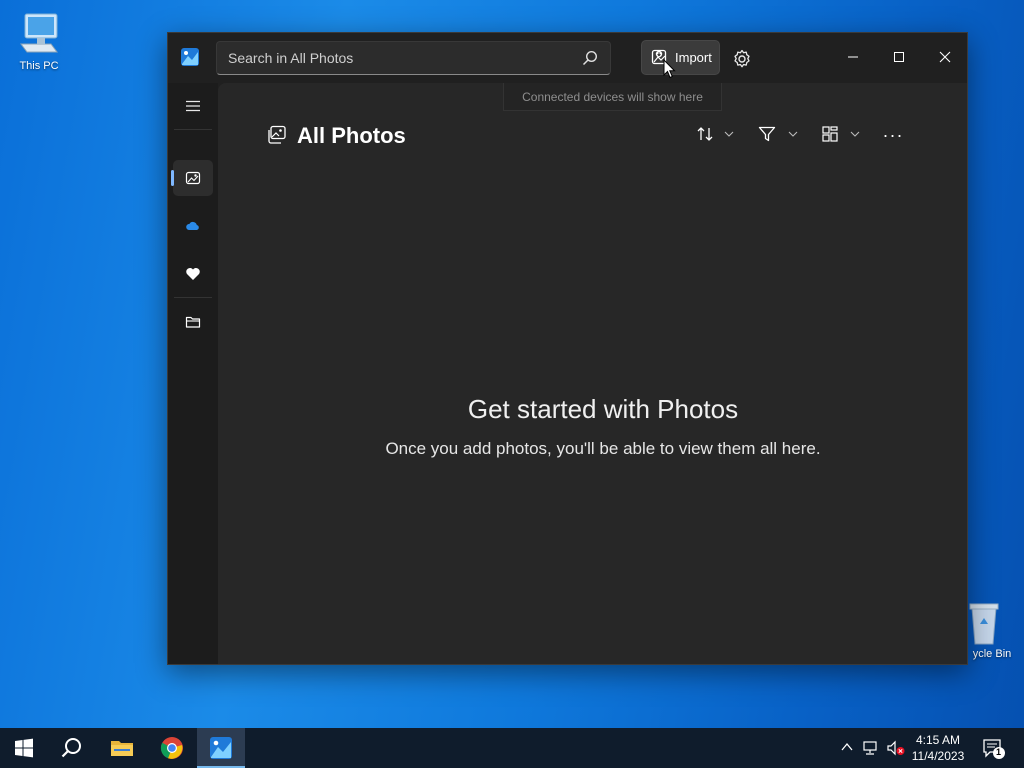  I want to click on minimize-icon, so click(853, 57).